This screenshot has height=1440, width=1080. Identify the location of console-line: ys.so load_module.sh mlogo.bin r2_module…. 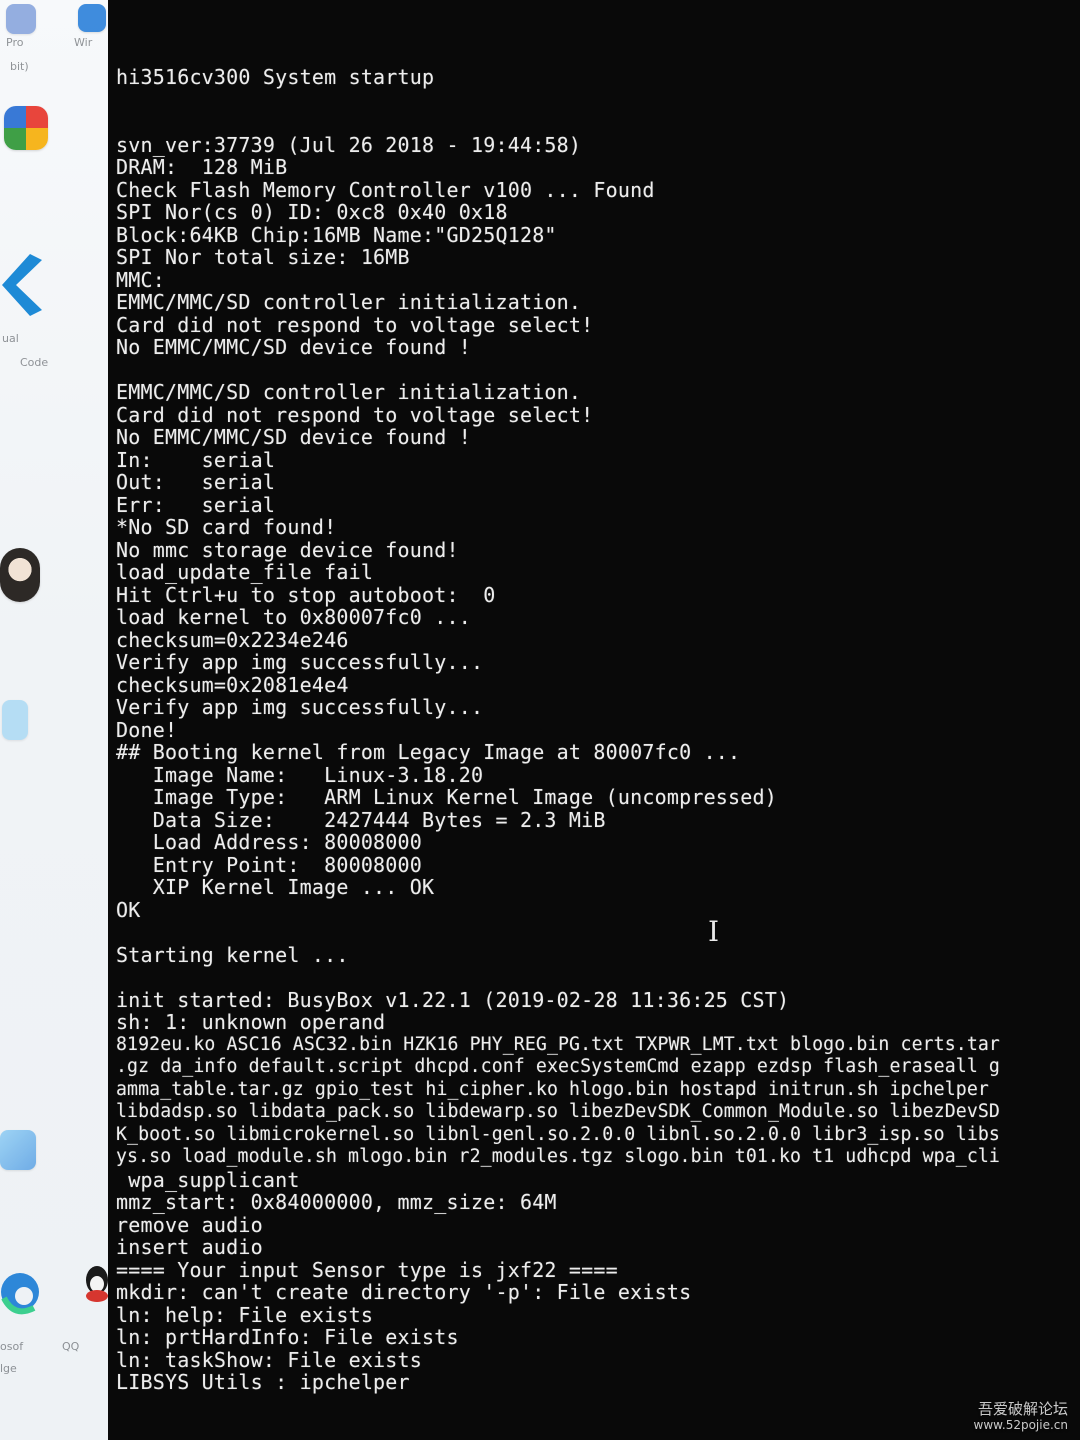
(558, 1156).